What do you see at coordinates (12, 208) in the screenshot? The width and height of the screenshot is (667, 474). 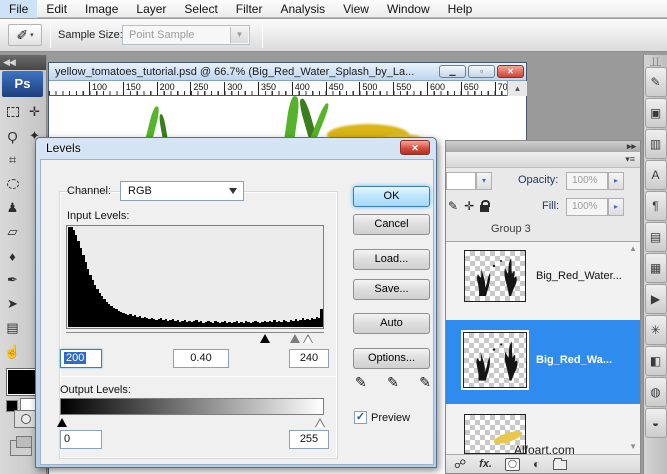 I see `clone-stamp-tool: ♟` at bounding box center [12, 208].